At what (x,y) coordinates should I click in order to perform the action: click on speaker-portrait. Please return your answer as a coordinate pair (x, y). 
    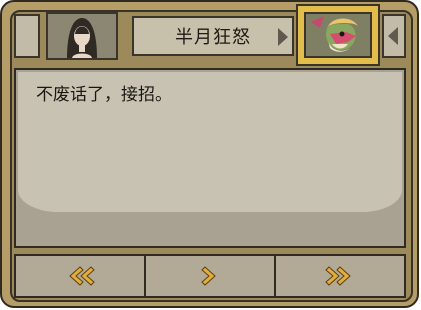
    Looking at the image, I should click on (338, 35).